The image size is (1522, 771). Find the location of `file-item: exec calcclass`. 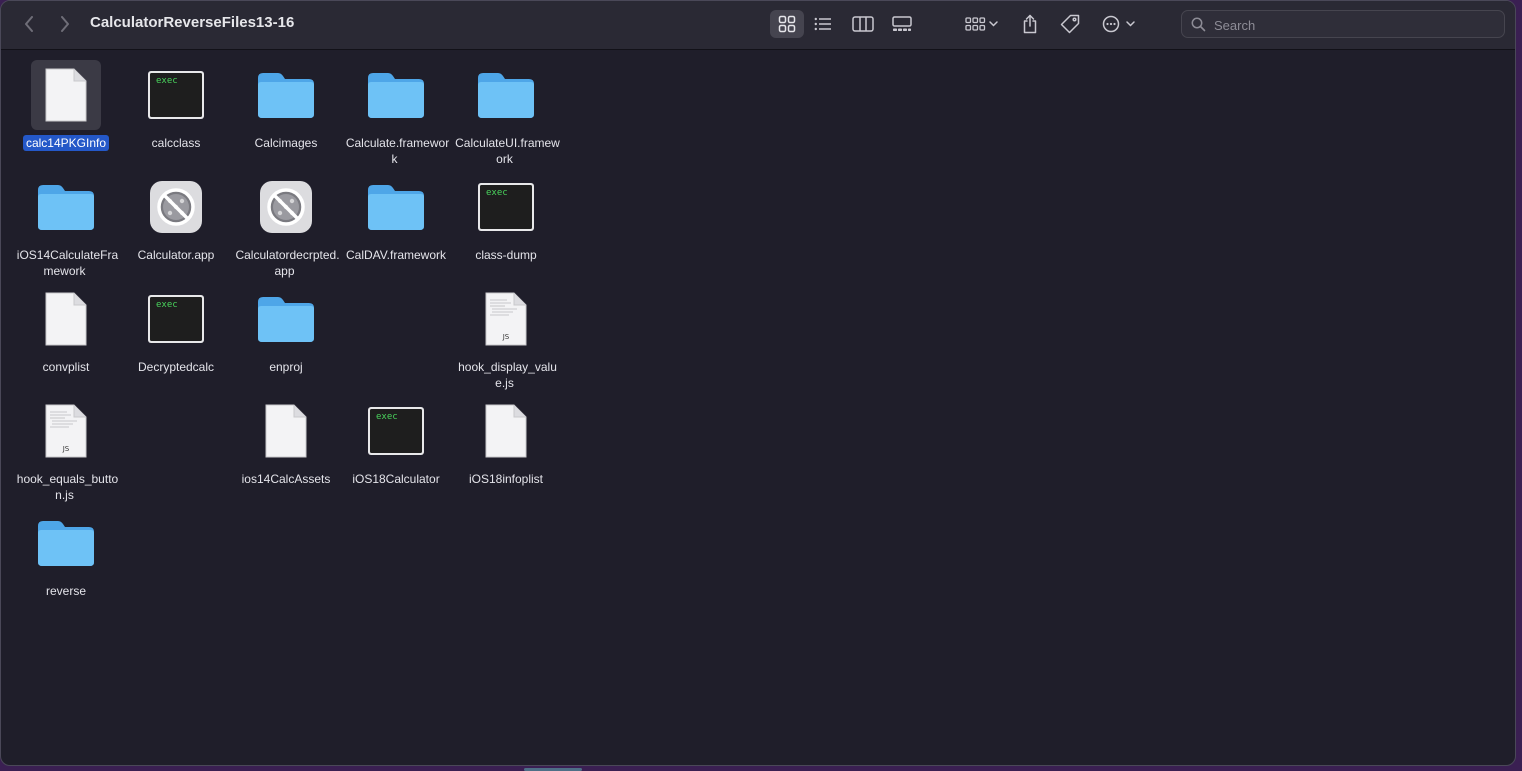

file-item: exec calcclass is located at coordinates (176, 106).